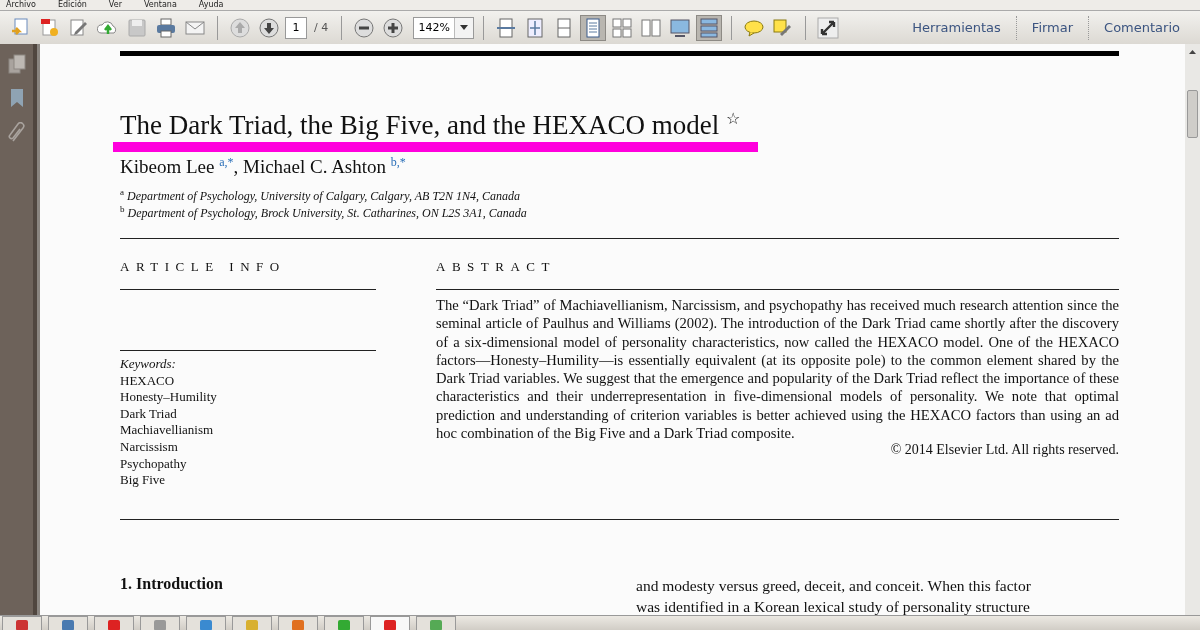  Describe the element at coordinates (167, 430) in the screenshot. I see `keyword: Machiavellianism` at that location.